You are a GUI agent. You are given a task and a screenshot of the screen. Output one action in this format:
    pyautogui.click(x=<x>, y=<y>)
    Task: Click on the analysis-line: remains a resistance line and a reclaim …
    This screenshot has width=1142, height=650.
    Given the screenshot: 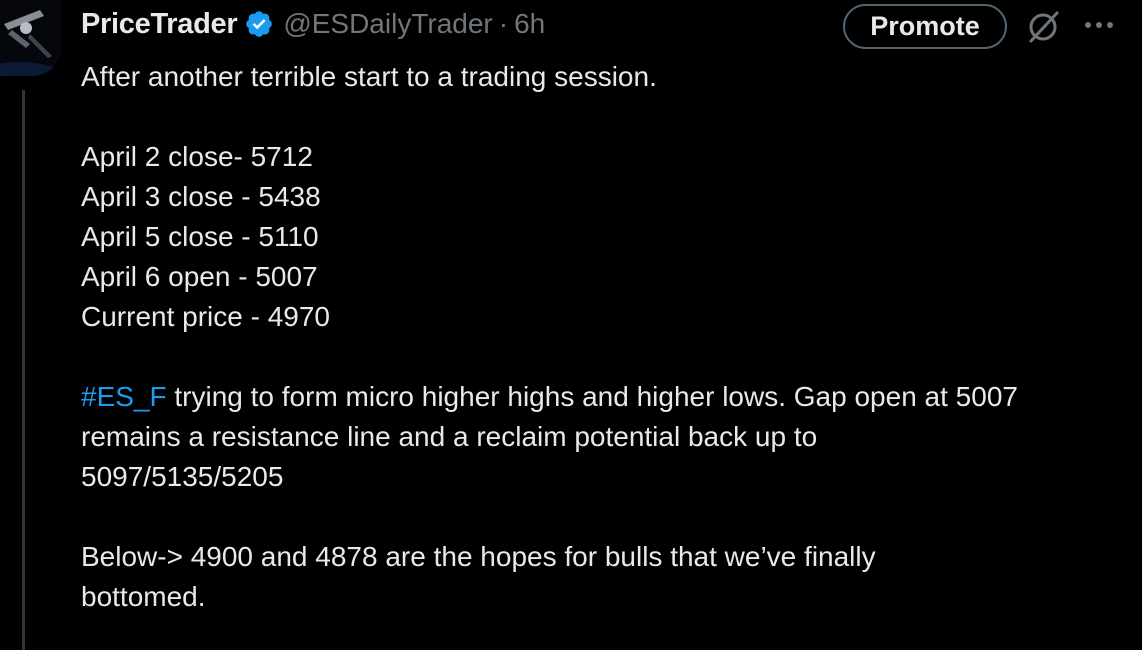 What is the action you would take?
    pyautogui.click(x=449, y=436)
    